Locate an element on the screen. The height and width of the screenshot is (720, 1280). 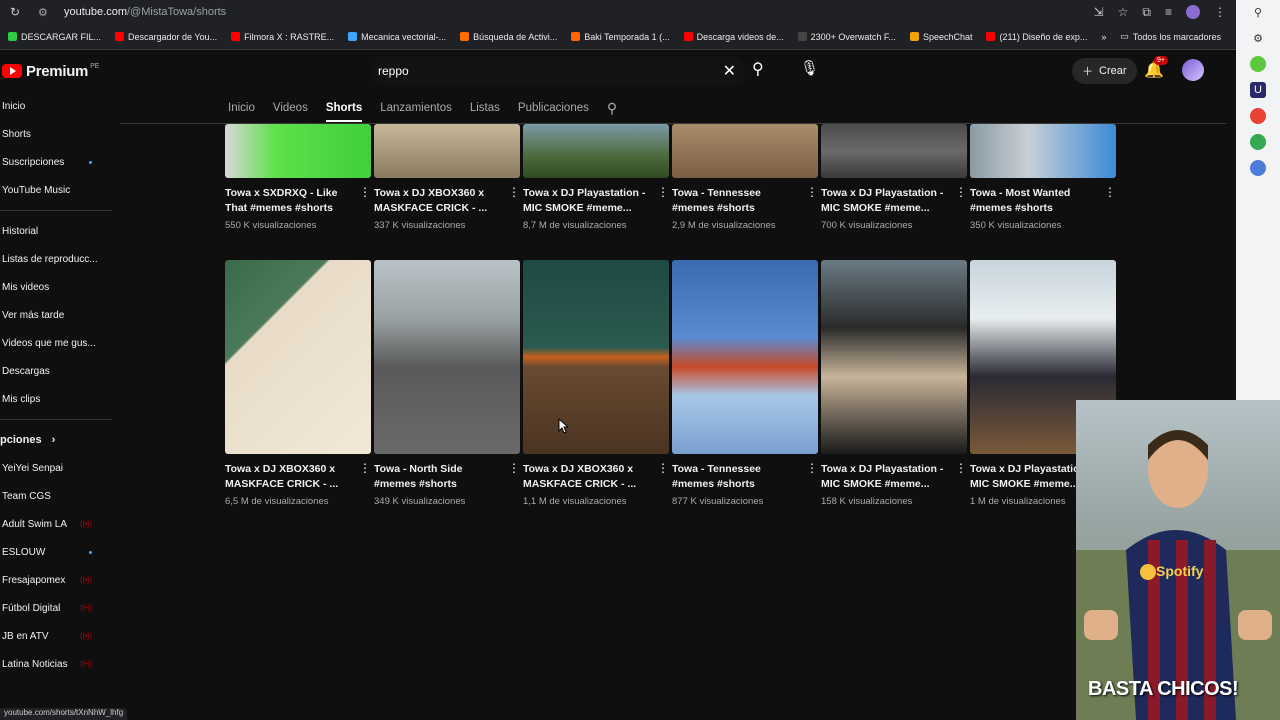
sidebar-item: Shorts is located at coordinates (56, 134).